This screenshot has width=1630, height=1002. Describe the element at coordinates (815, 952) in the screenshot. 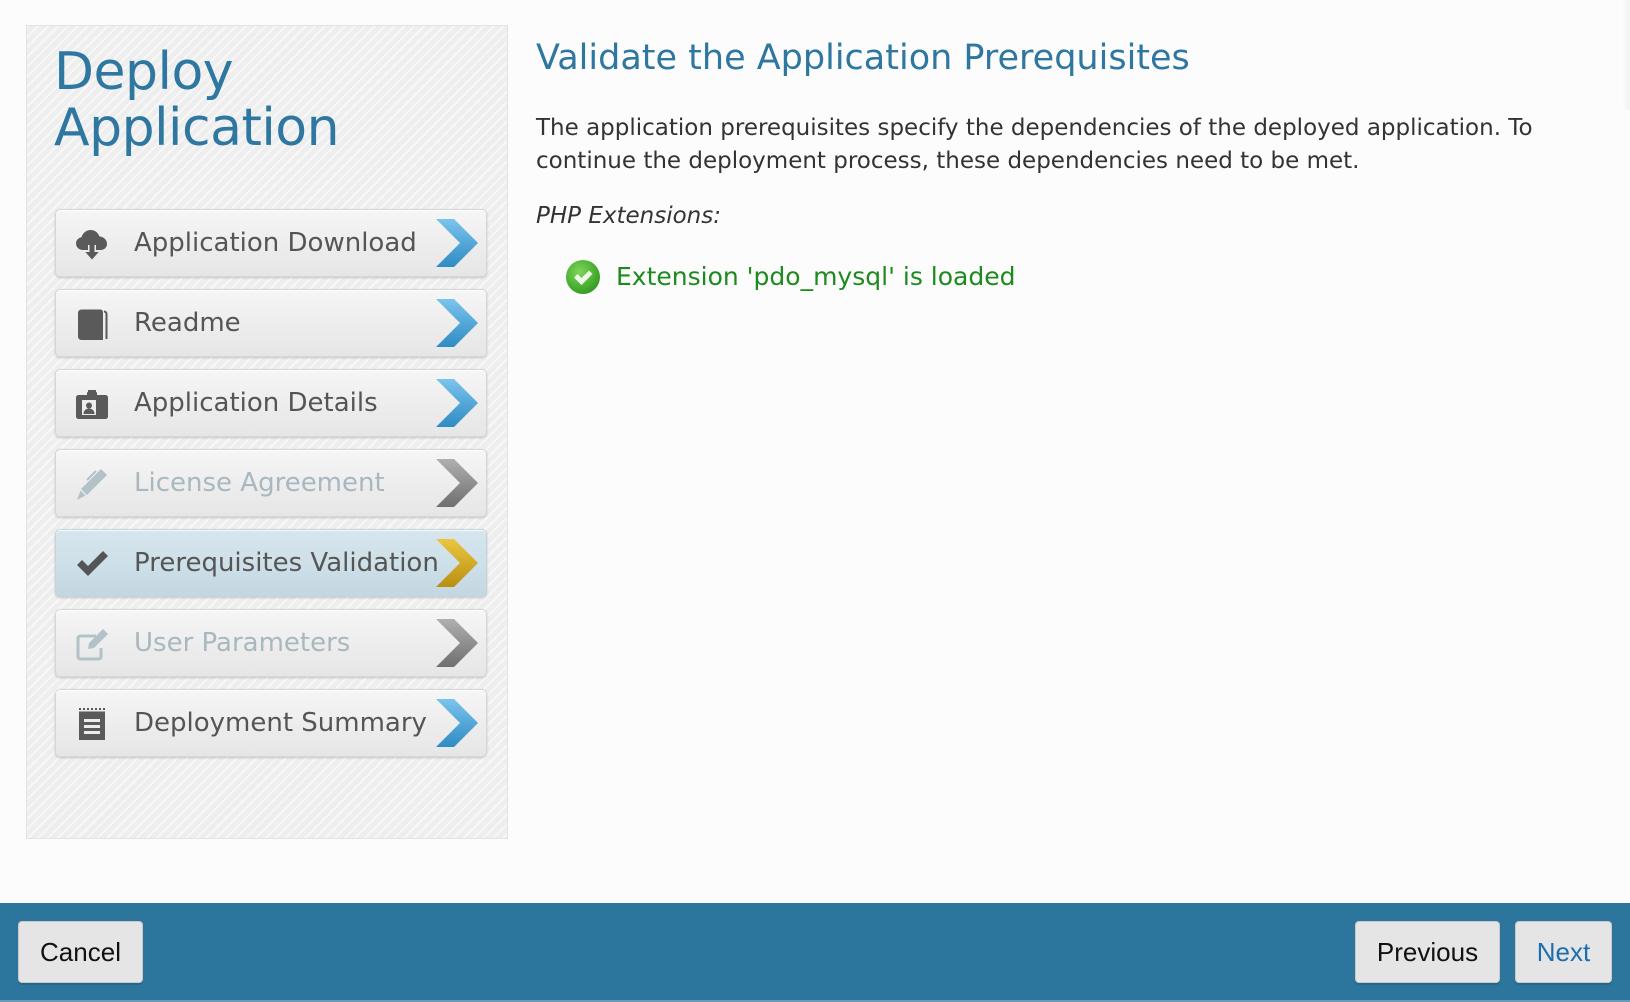

I see `wizard-footer: Cancel Previous Next` at that location.